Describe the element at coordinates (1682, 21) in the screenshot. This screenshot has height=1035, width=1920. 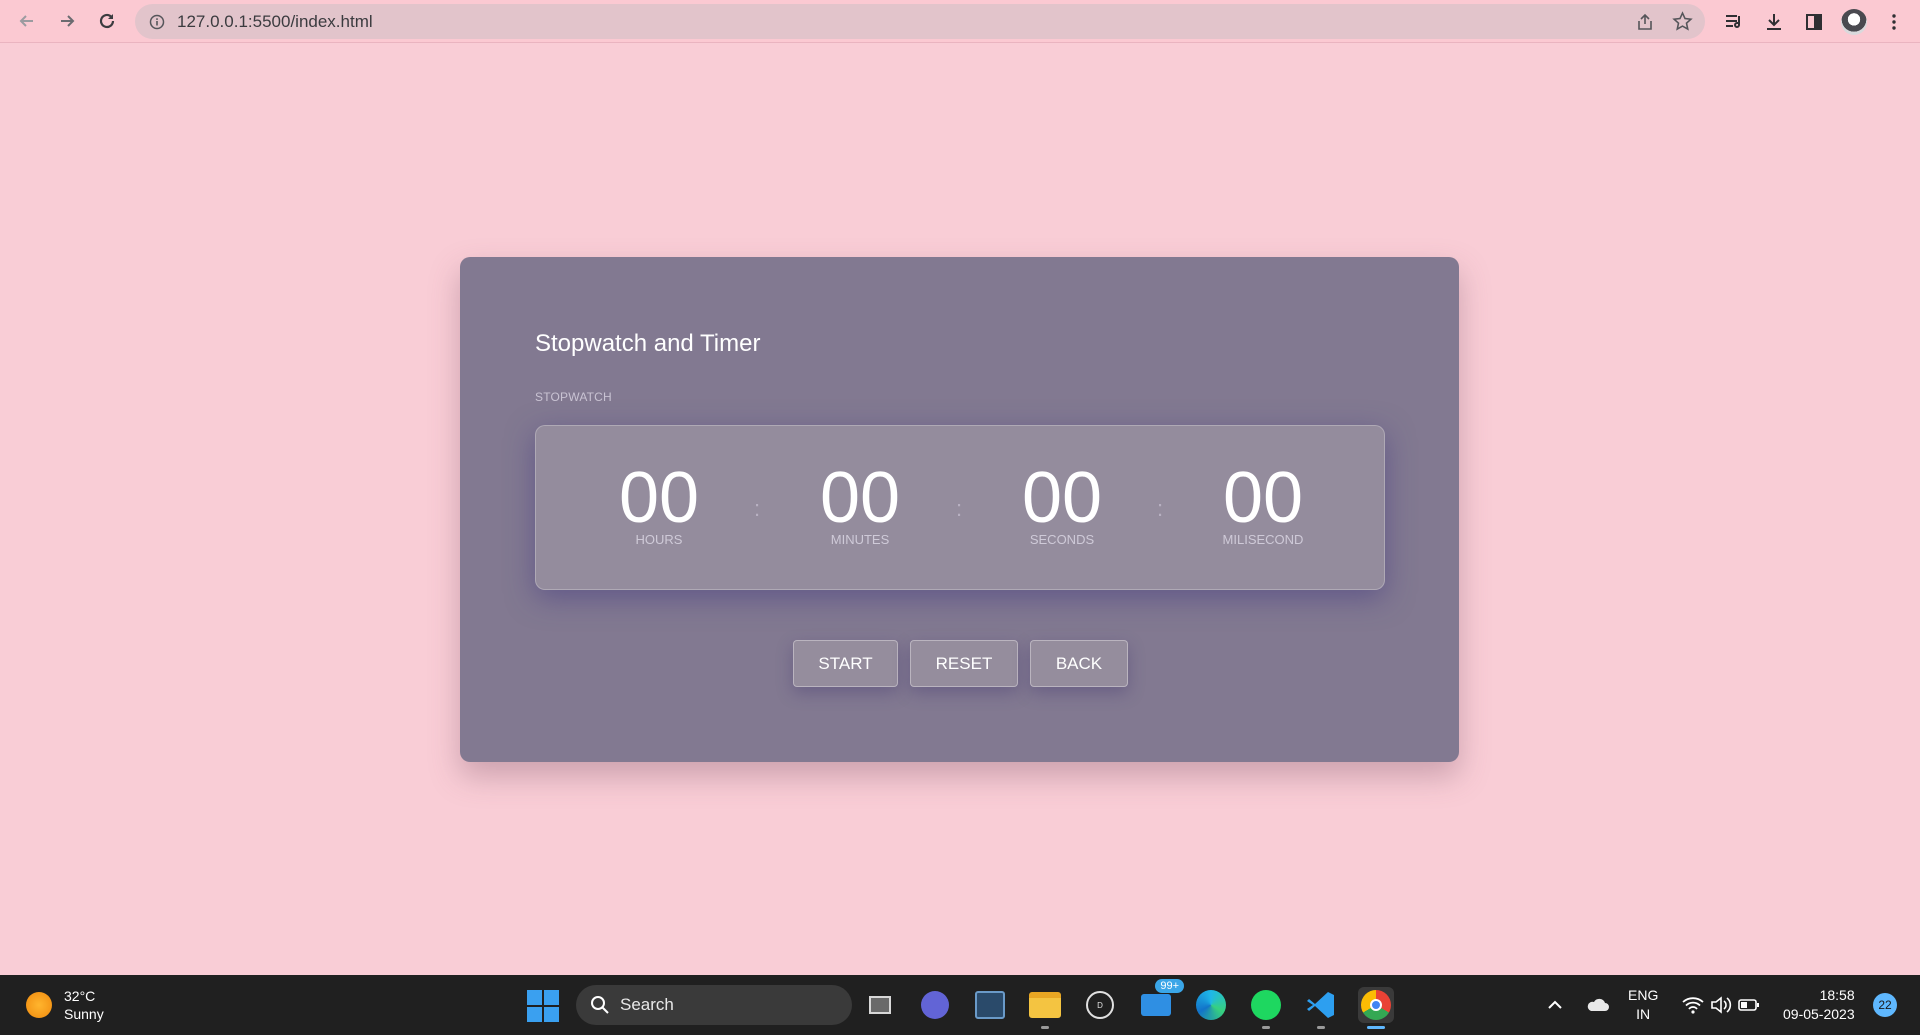
I see `star-icon` at that location.